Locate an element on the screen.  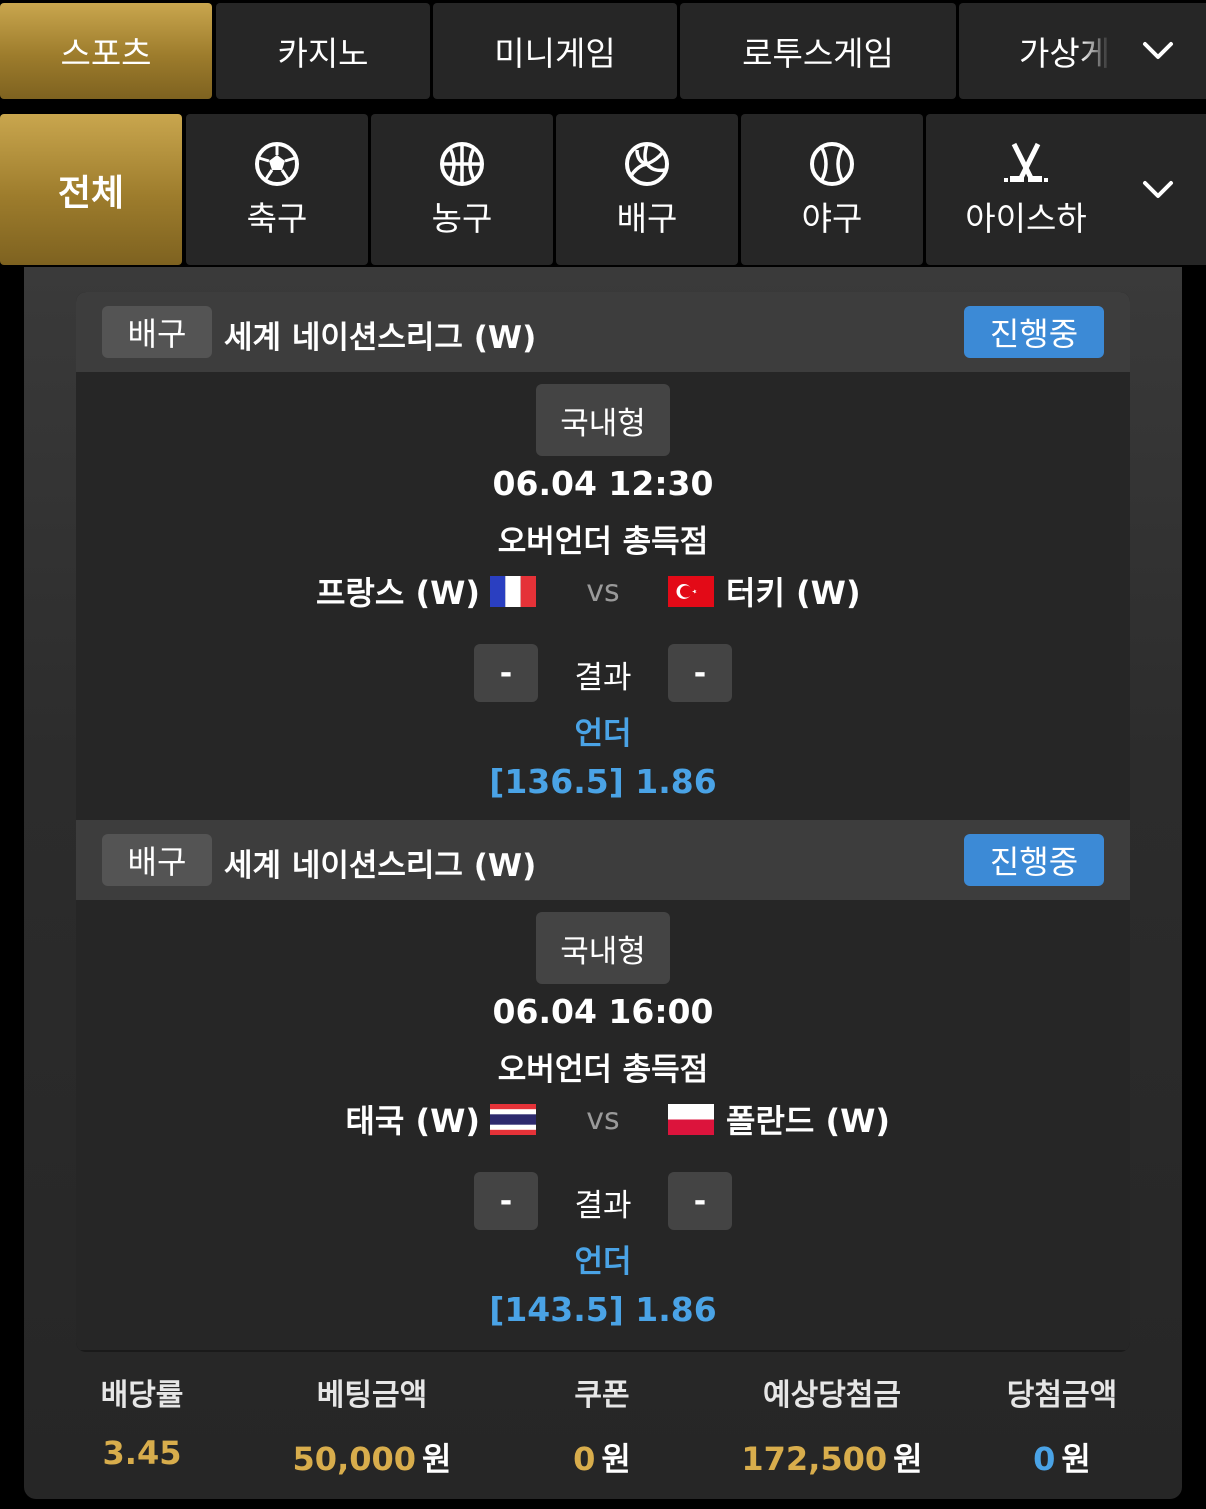
top-nav: 스포츠 카지노 미니게임 로투스게임 가상게 is located at coordinates (603, 50).